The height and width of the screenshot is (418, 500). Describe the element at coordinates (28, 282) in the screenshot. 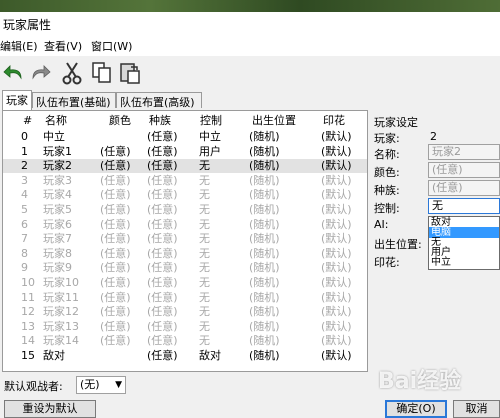

I see `cell-num: 10` at that location.